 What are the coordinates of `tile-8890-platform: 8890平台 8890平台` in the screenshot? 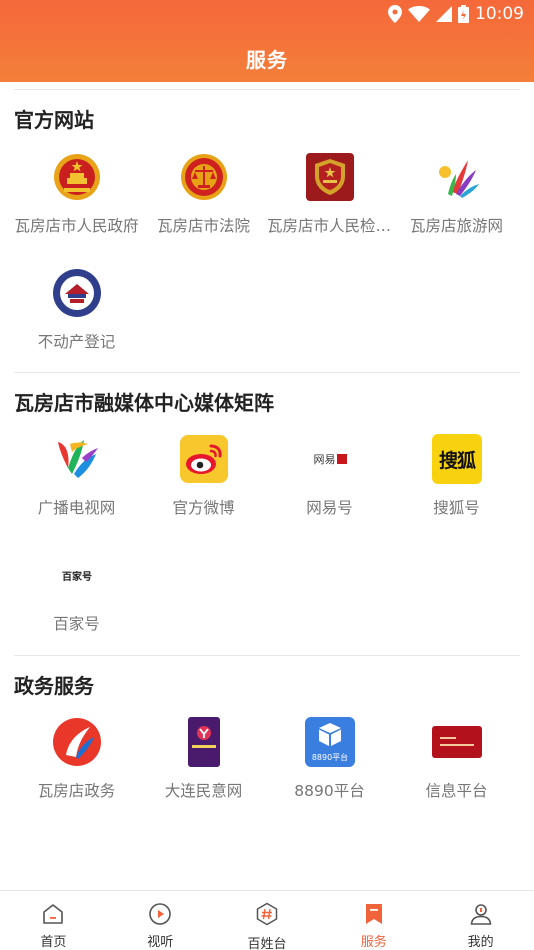 It's located at (329, 767).